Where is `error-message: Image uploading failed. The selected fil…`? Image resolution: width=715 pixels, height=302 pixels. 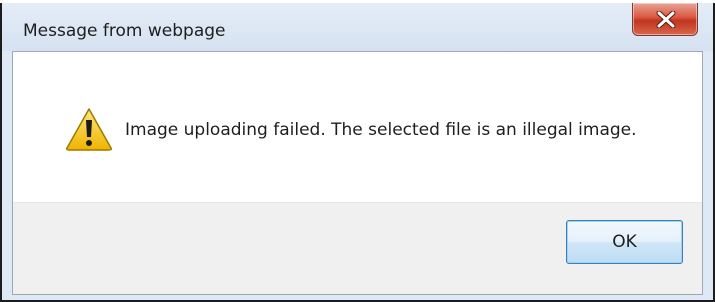 error-message: Image uploading failed. The selected fil… is located at coordinates (381, 130).